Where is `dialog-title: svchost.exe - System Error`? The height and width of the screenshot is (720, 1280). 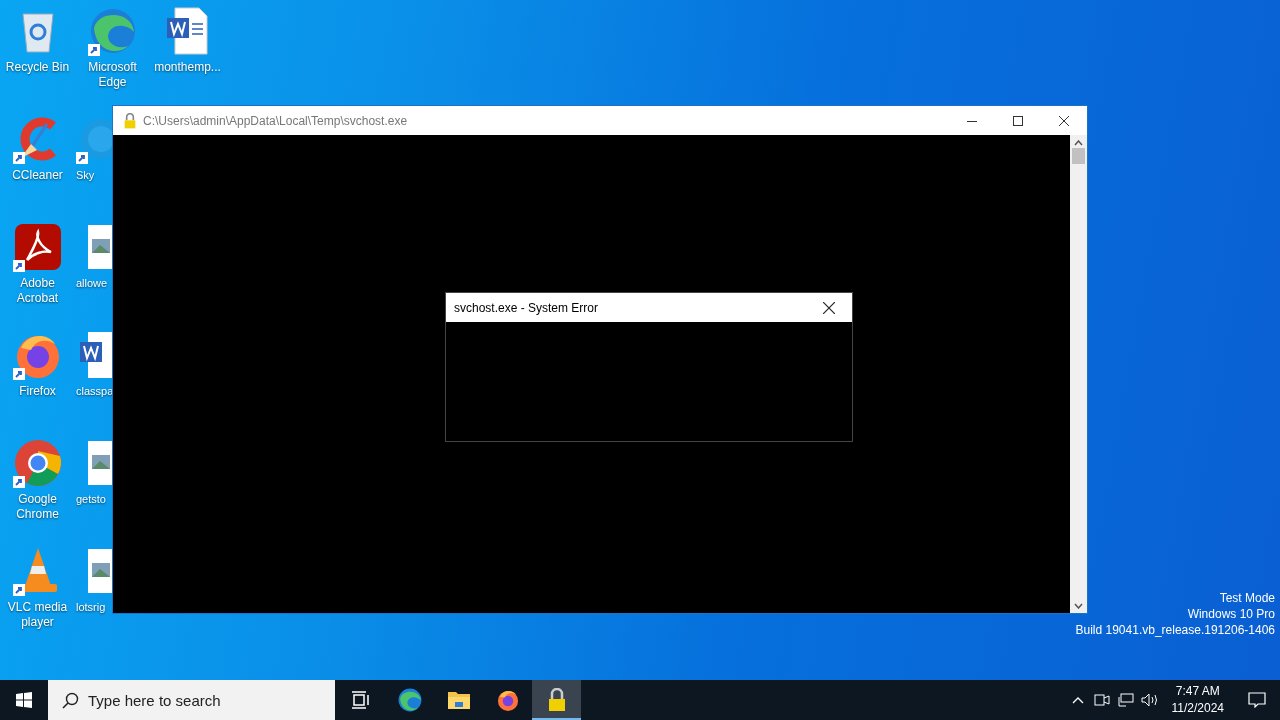
dialog-title: svchost.exe - System Error is located at coordinates (526, 307).